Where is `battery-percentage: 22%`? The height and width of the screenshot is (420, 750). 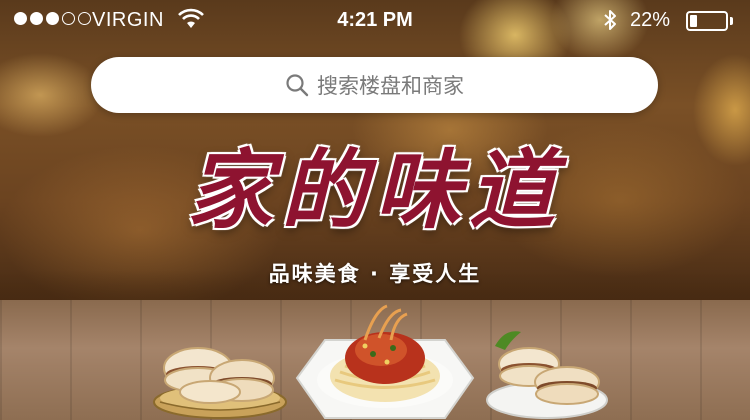
battery-percentage: 22% is located at coordinates (650, 20).